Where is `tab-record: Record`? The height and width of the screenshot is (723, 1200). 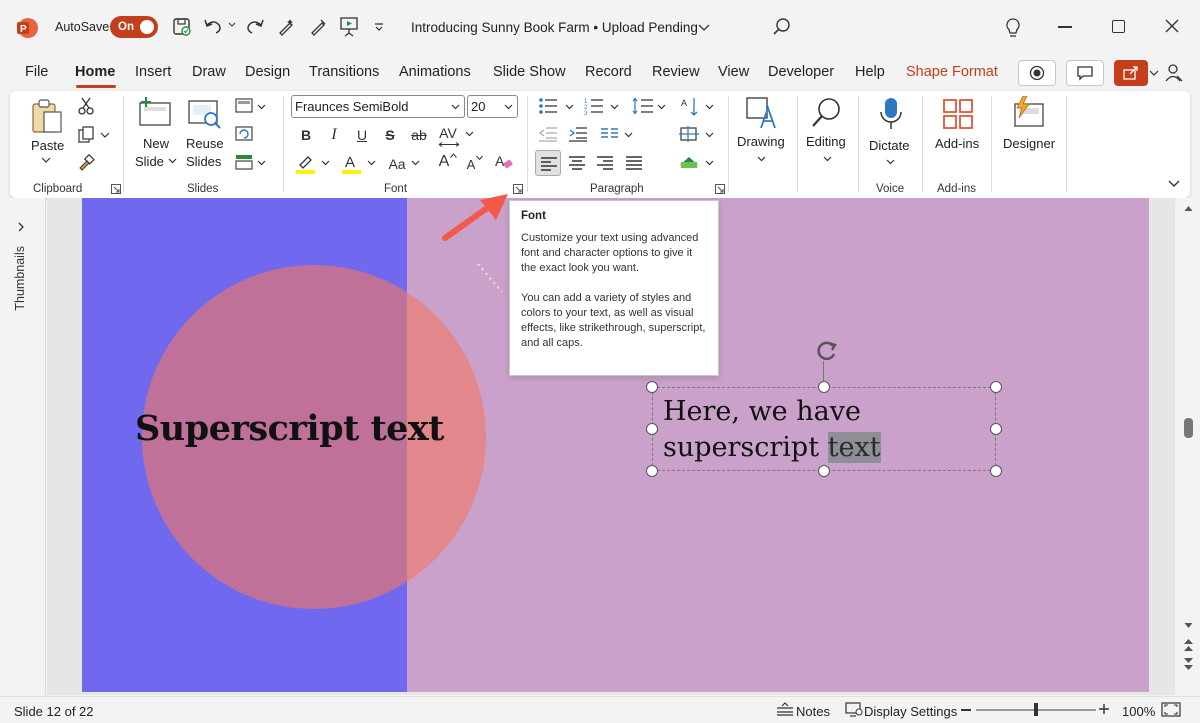 tab-record: Record is located at coordinates (608, 72).